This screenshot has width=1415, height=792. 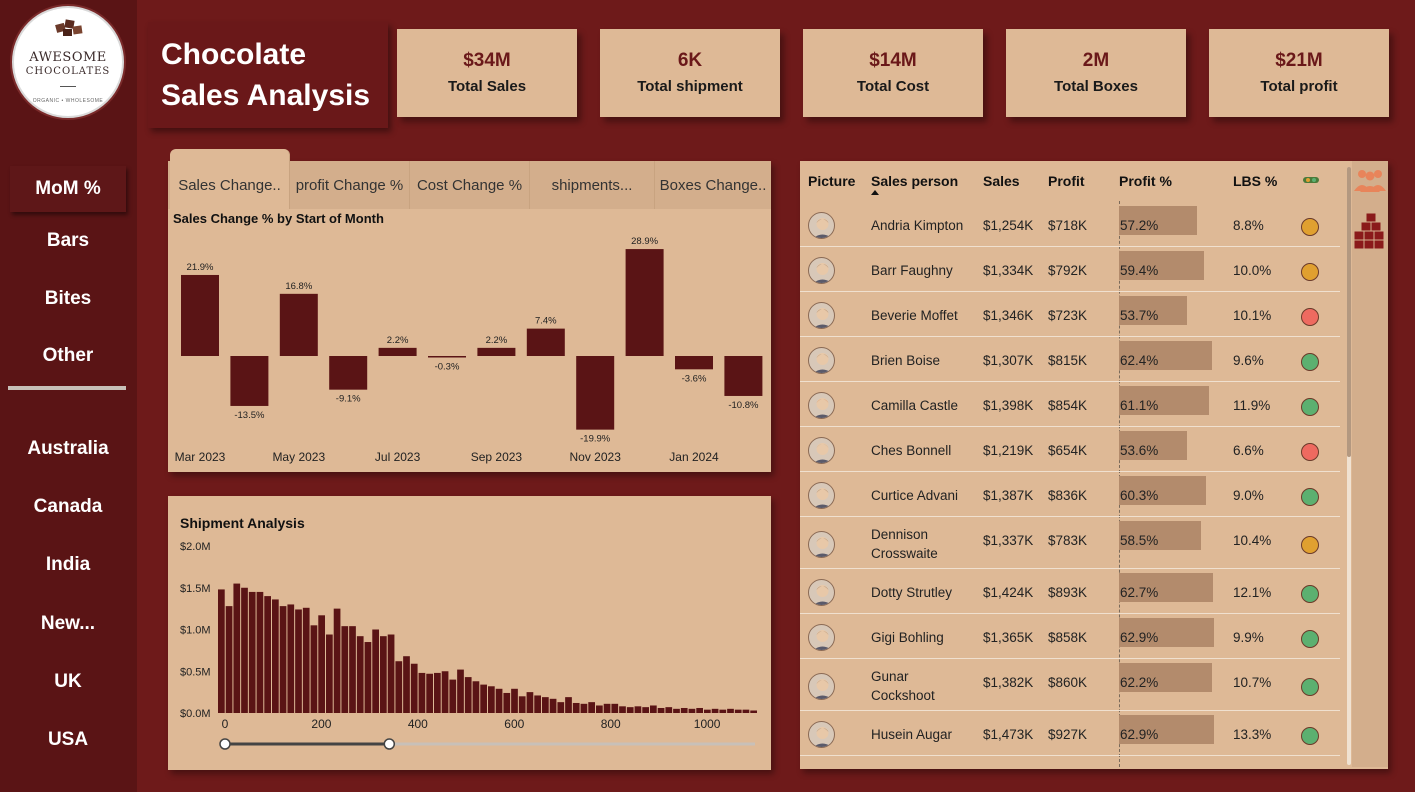 I want to click on table-row: Husein Augar $1,473K $927K 62.9% 13.3%, so click(x=1070, y=733).